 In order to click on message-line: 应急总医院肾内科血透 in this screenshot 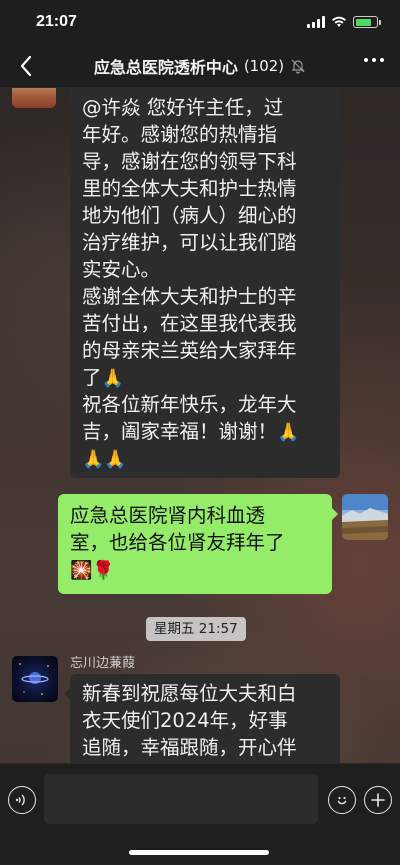, I will do `click(168, 515)`.